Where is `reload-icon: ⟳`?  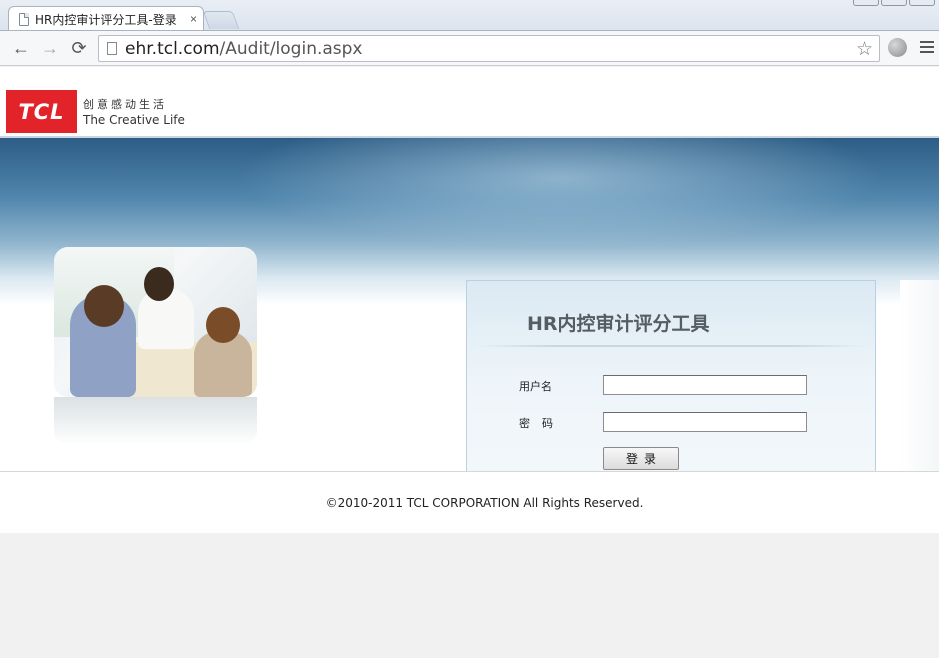
reload-icon: ⟳ is located at coordinates (79, 48).